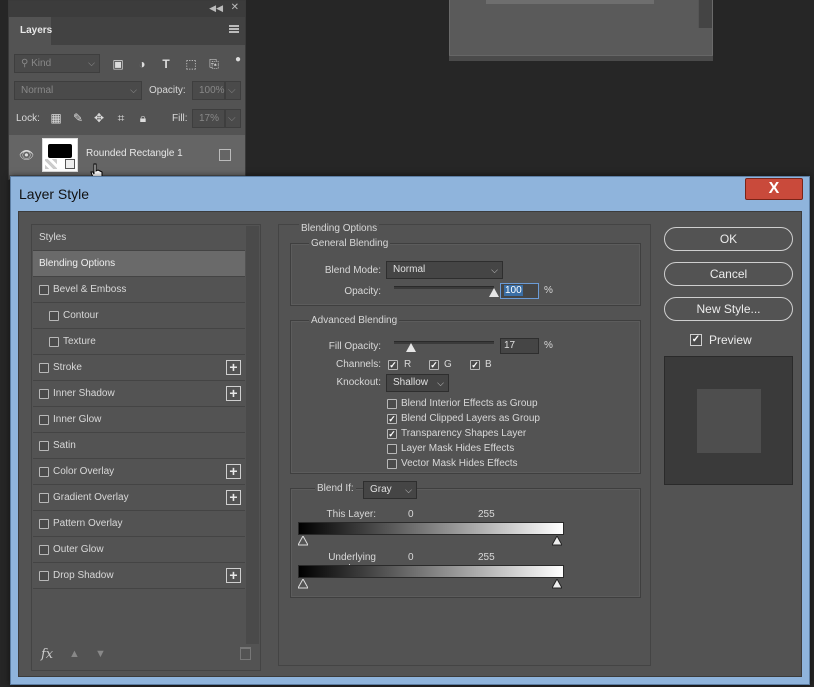 This screenshot has height=687, width=814. I want to click on style-item-styles: Styles, so click(139, 238).